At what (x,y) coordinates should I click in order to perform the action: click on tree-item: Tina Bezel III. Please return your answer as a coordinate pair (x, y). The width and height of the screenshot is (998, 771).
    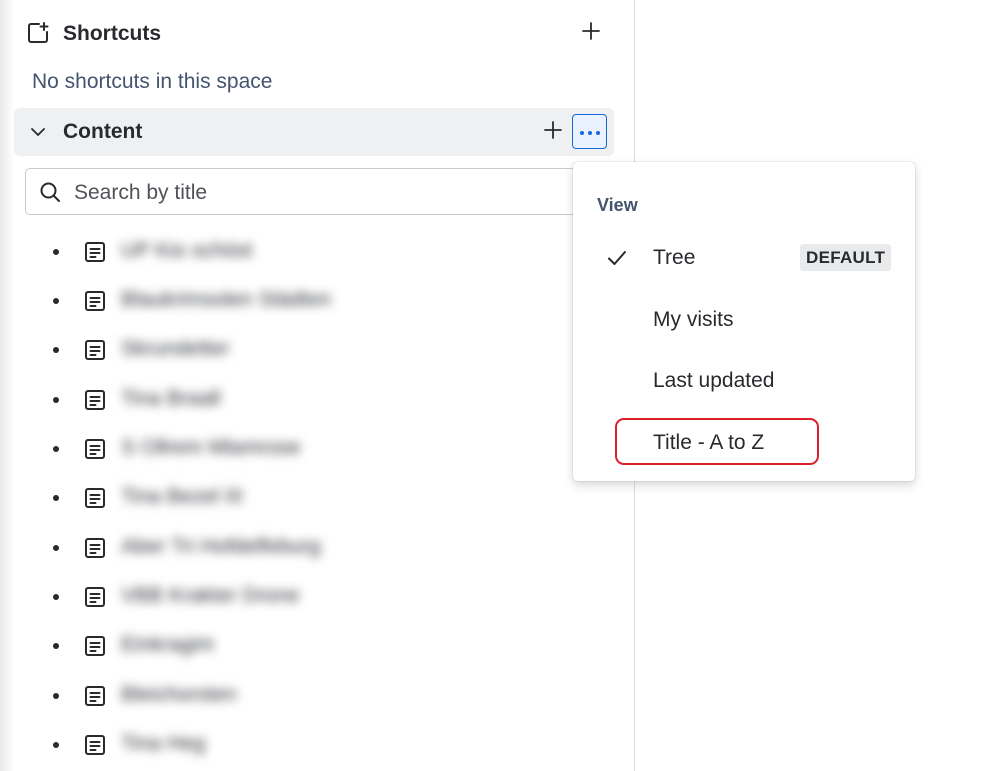
    Looking at the image, I should click on (300, 498).